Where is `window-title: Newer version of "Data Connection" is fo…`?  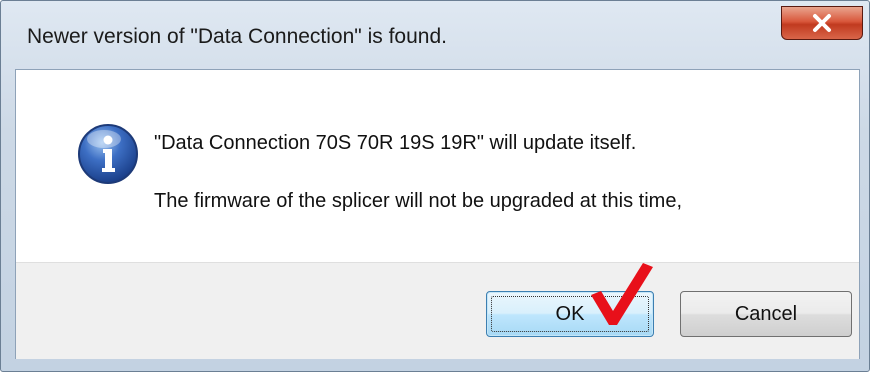 window-title: Newer version of "Data Connection" is fo… is located at coordinates (237, 36).